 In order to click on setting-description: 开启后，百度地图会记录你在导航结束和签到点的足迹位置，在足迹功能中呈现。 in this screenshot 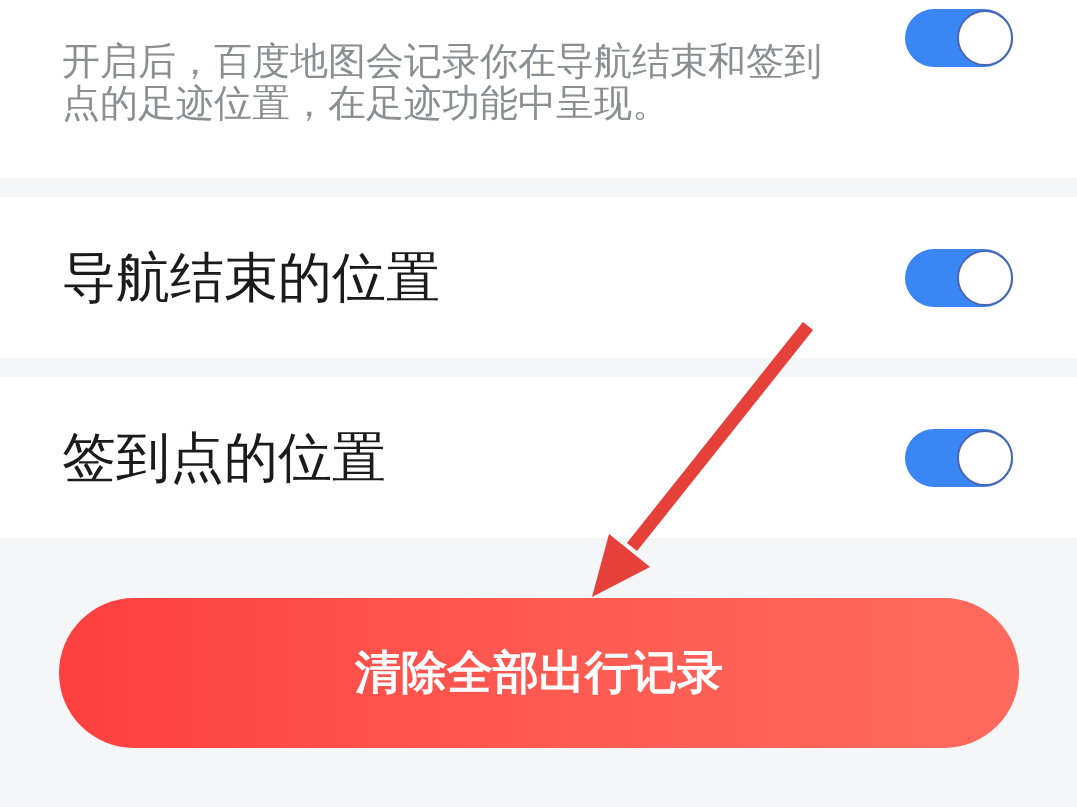, I will do `click(442, 82)`.